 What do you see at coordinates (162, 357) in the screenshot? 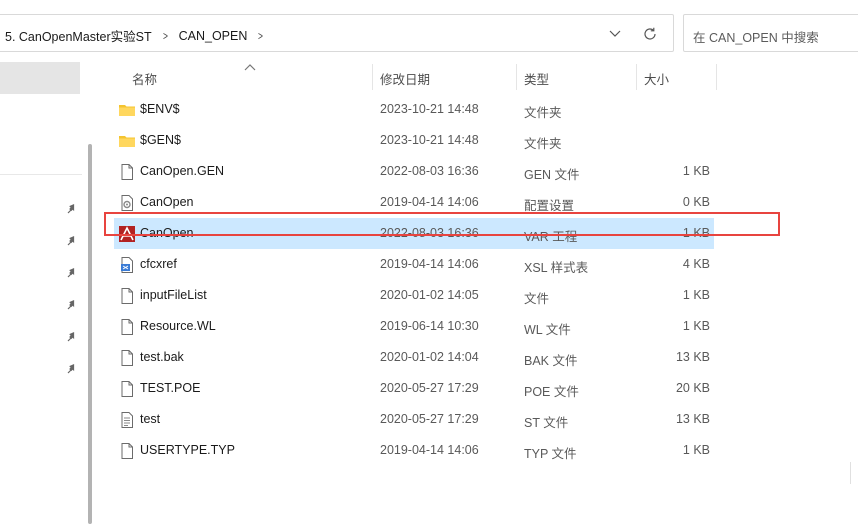
I see `file-name: test.bak` at bounding box center [162, 357].